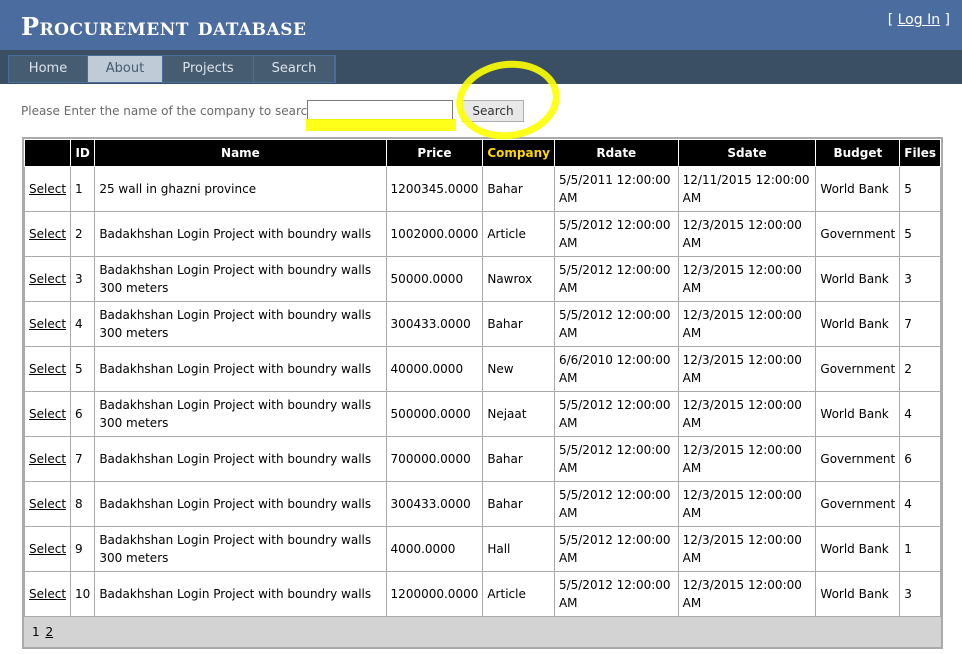  Describe the element at coordinates (83, 504) in the screenshot. I see `cell-id: 8` at that location.